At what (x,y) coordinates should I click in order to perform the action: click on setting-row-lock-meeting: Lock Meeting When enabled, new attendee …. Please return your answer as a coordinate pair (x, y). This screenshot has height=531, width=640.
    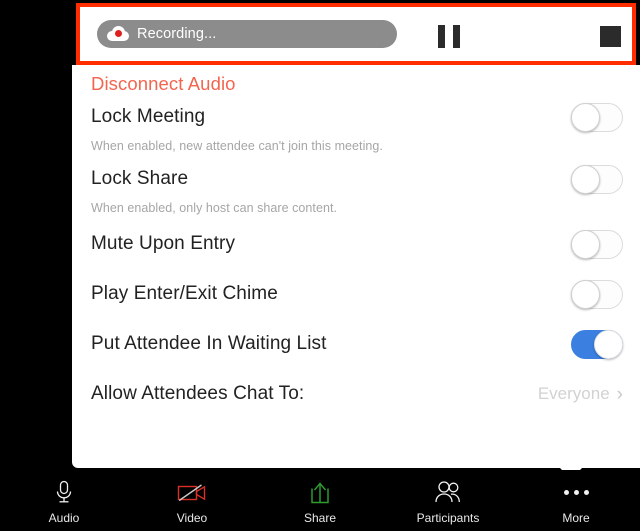
    Looking at the image, I should click on (356, 126).